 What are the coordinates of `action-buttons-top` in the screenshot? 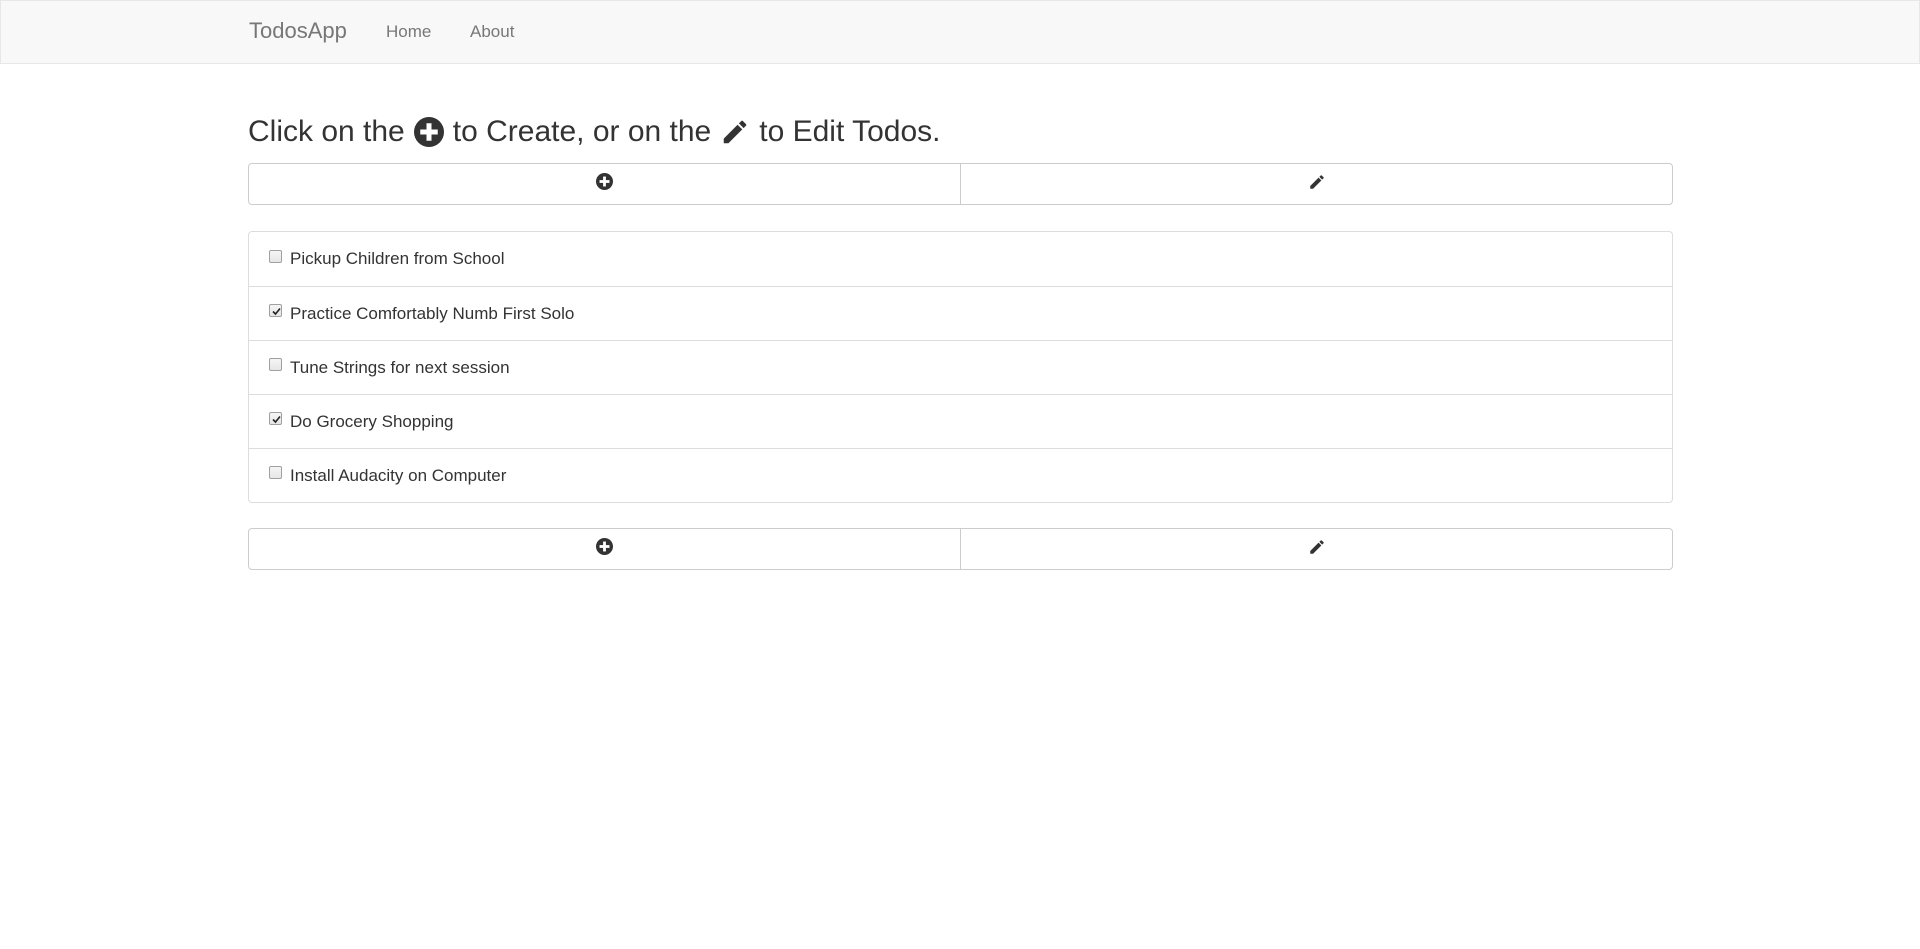 It's located at (960, 184).